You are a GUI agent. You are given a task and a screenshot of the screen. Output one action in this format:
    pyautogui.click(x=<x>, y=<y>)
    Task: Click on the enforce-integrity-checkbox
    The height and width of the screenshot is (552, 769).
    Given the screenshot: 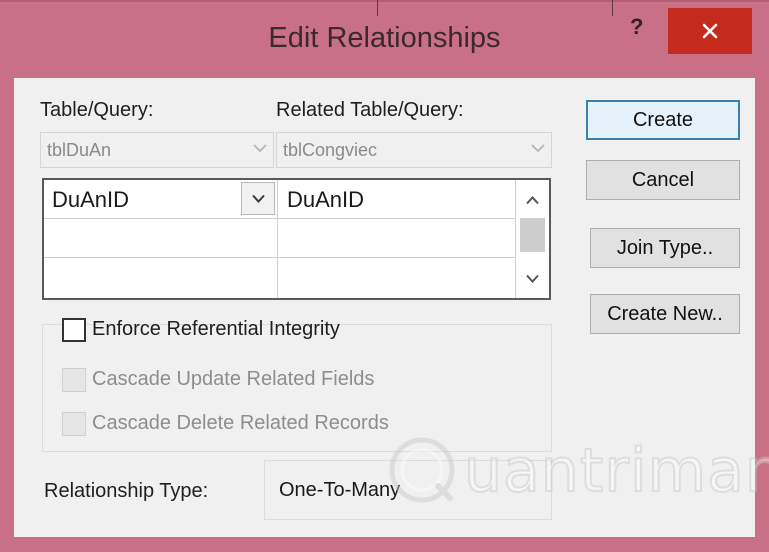 What is the action you would take?
    pyautogui.click(x=74, y=330)
    